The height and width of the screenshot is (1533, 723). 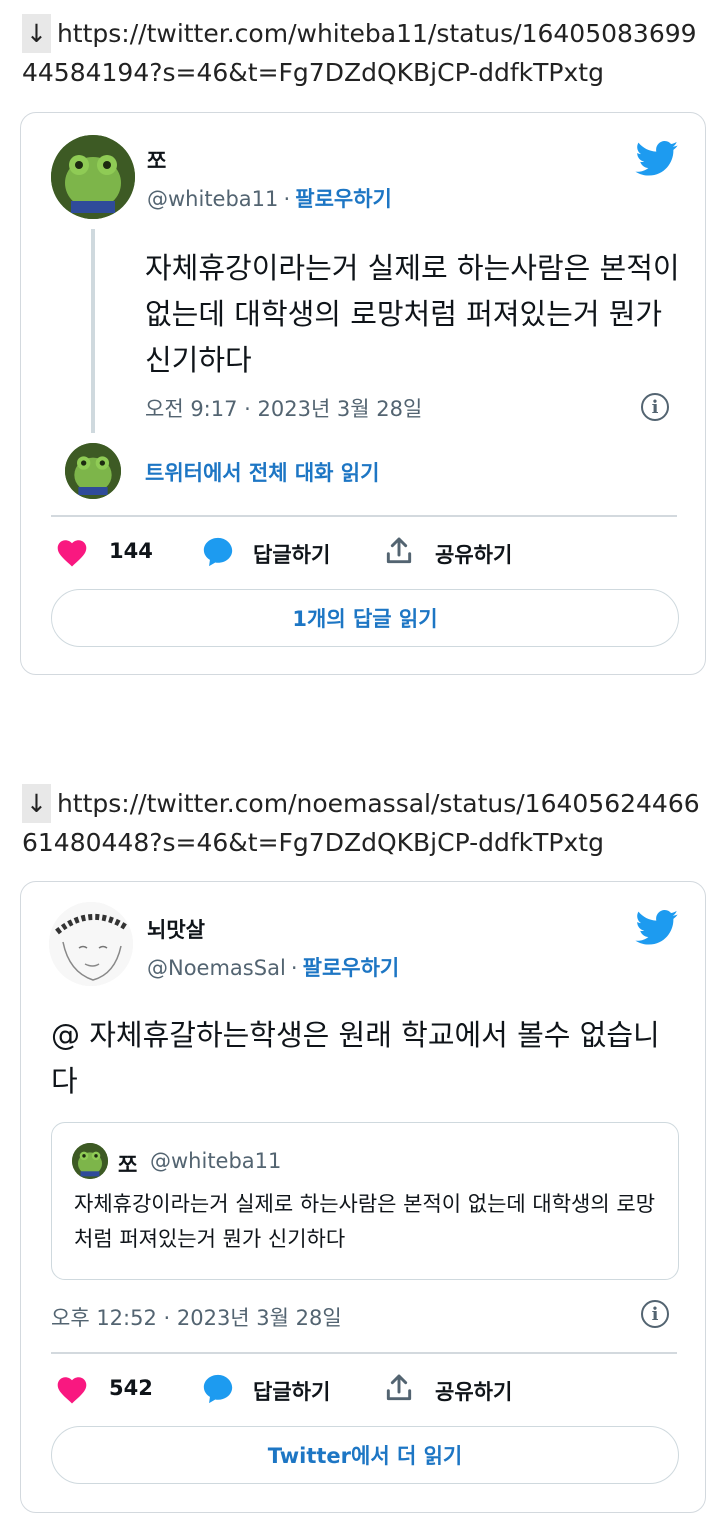 I want to click on like-count: 542, so click(x=131, y=1388).